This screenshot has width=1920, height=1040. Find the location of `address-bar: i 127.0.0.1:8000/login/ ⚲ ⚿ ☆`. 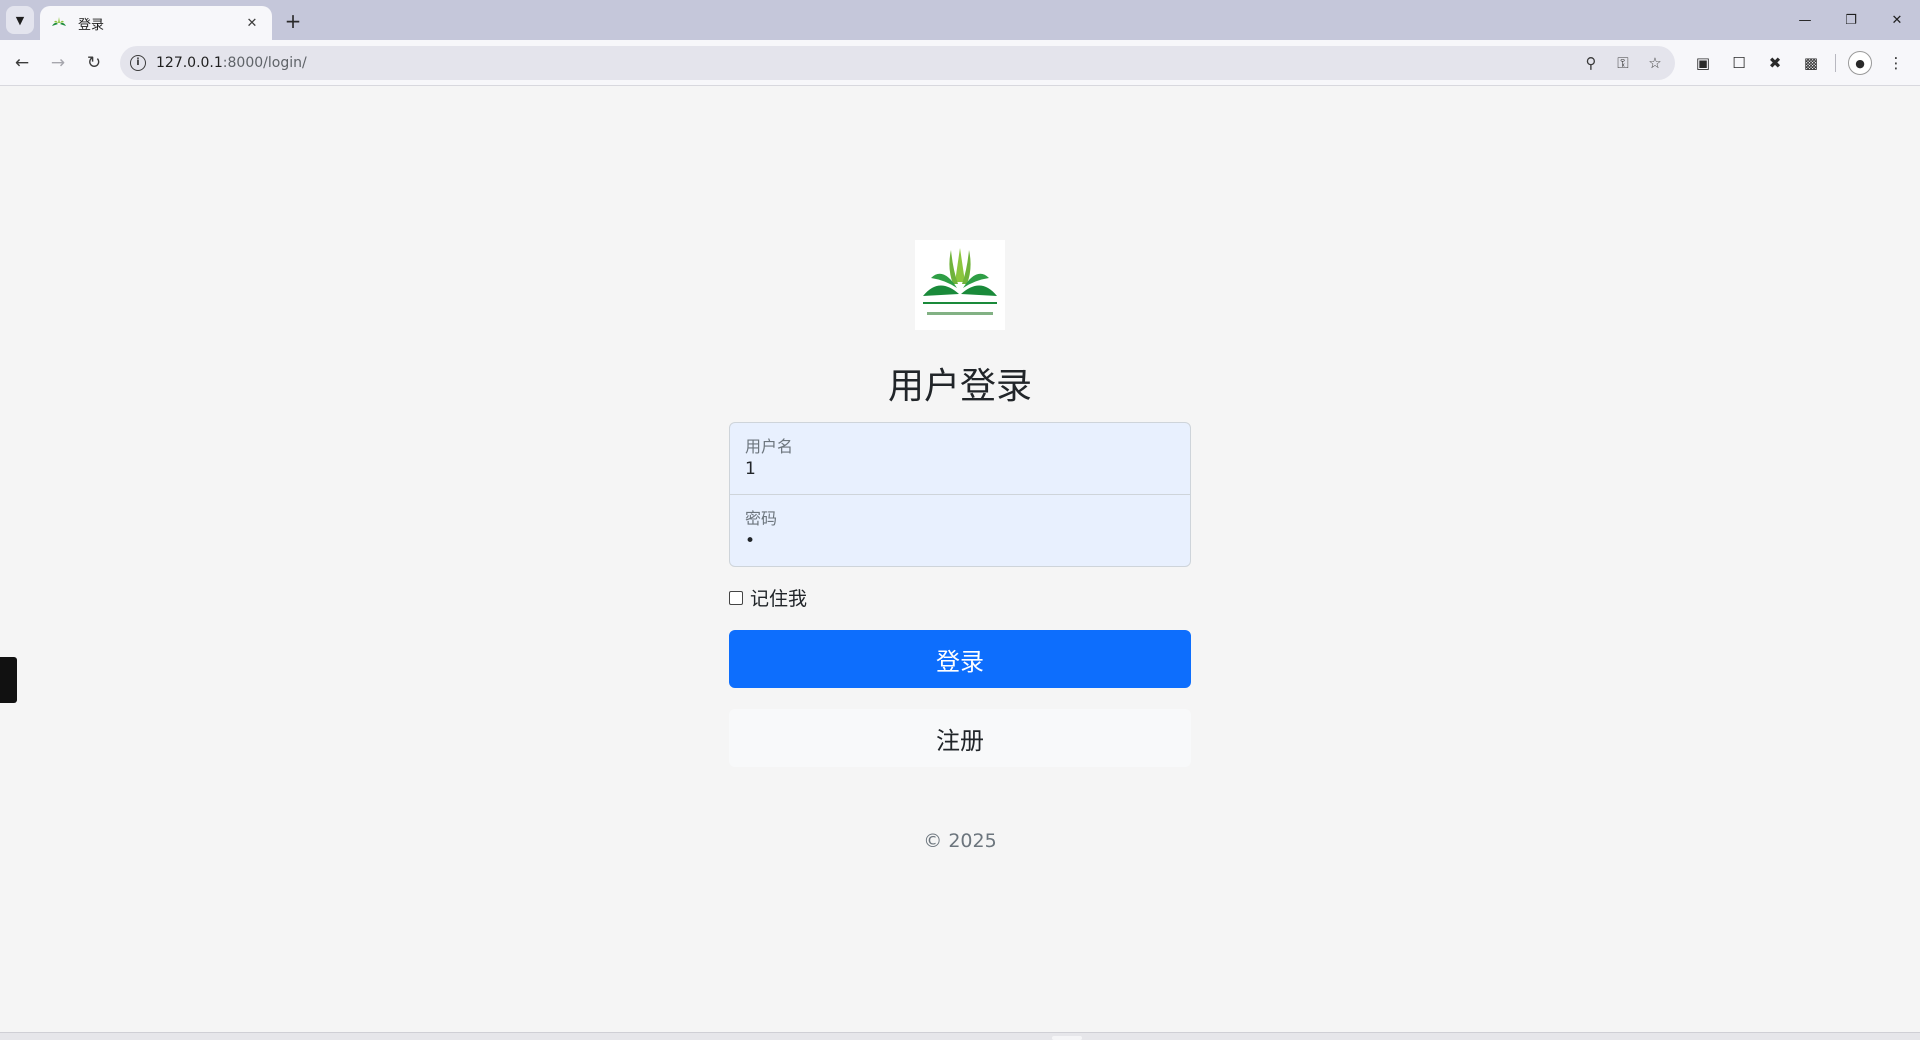

address-bar: i 127.0.0.1:8000/login/ ⚲ ⚿ ☆ is located at coordinates (897, 63).